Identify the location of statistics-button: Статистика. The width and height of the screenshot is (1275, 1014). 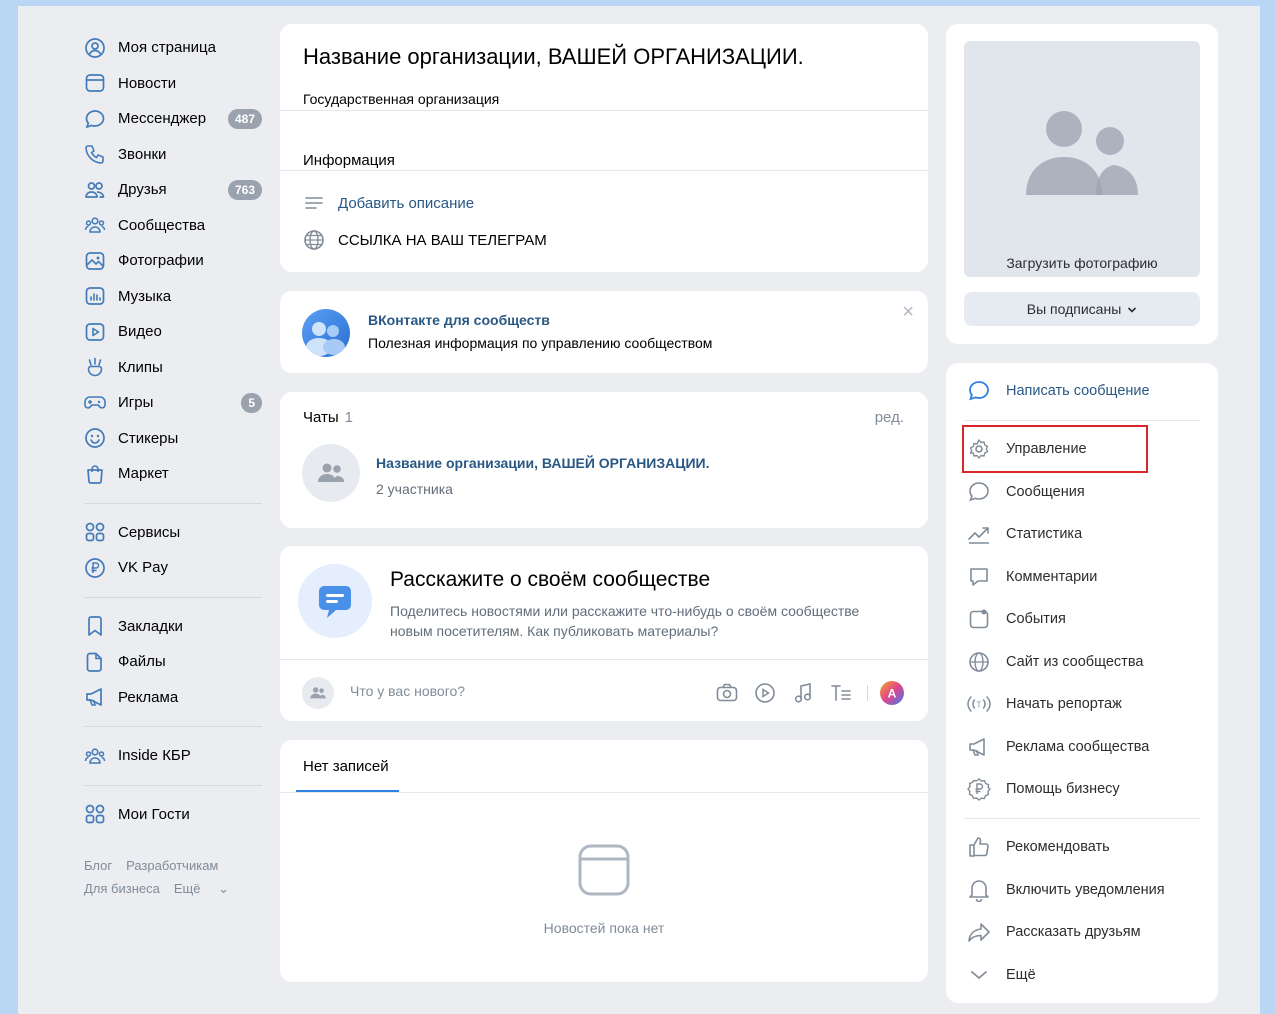
(1024, 534).